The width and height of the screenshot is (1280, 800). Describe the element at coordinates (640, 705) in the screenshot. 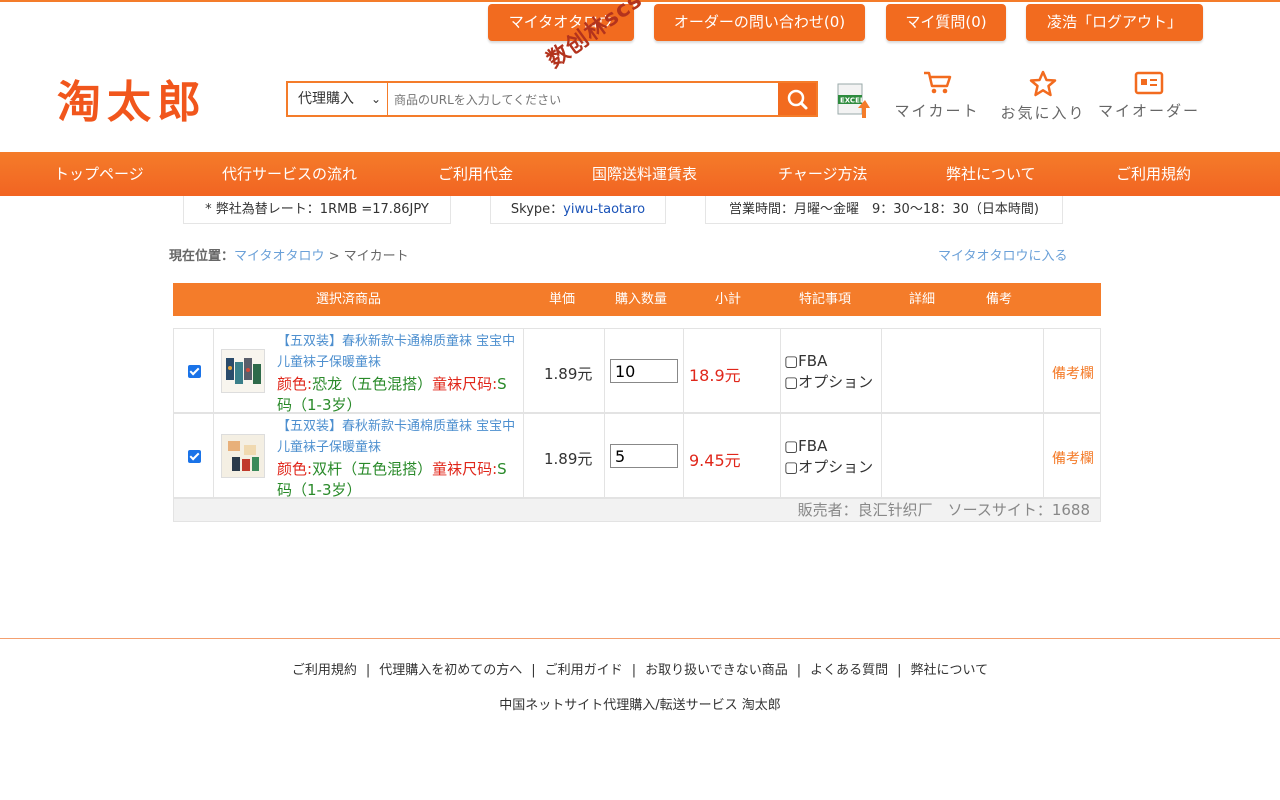

I see `footer-copyright: 中国ネットサイト代理購入/転送サービス 淘太郎` at that location.